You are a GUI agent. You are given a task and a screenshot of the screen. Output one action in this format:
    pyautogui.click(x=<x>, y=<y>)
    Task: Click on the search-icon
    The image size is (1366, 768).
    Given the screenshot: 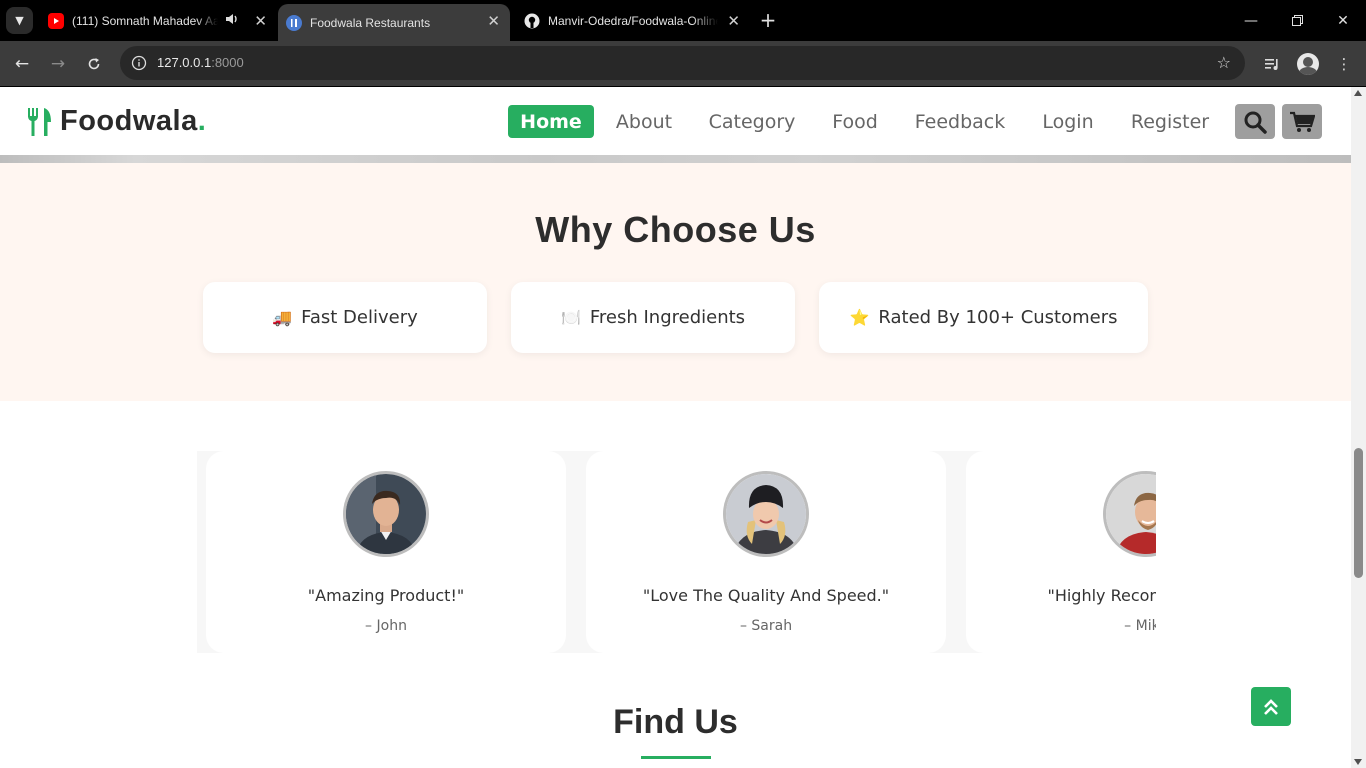 What is the action you would take?
    pyautogui.click(x=1255, y=122)
    